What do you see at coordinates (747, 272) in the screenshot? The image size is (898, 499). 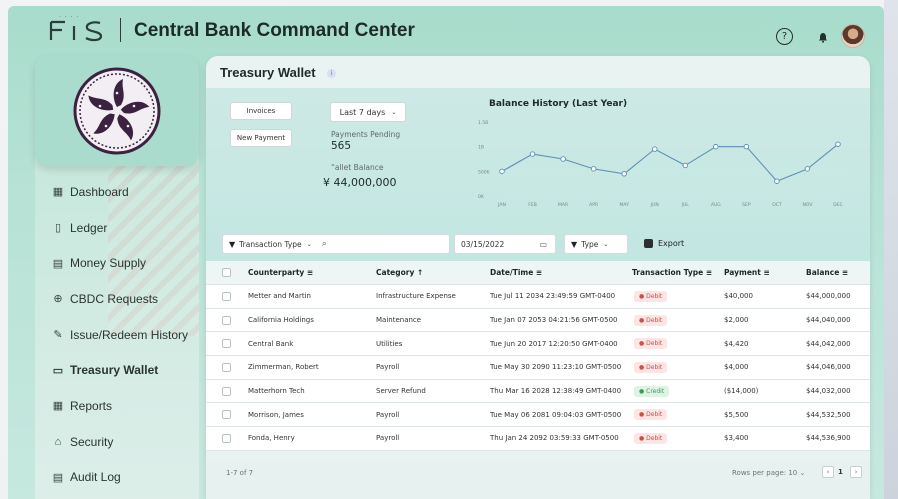 I see `column-header-payment: Payment ≡` at bounding box center [747, 272].